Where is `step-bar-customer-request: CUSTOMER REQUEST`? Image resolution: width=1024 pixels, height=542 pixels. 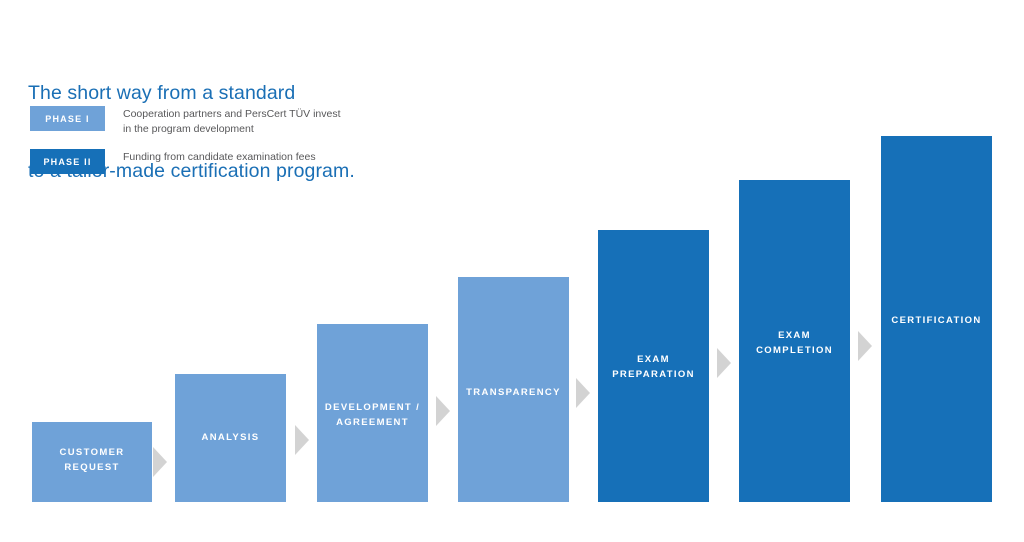 step-bar-customer-request: CUSTOMER REQUEST is located at coordinates (92, 462).